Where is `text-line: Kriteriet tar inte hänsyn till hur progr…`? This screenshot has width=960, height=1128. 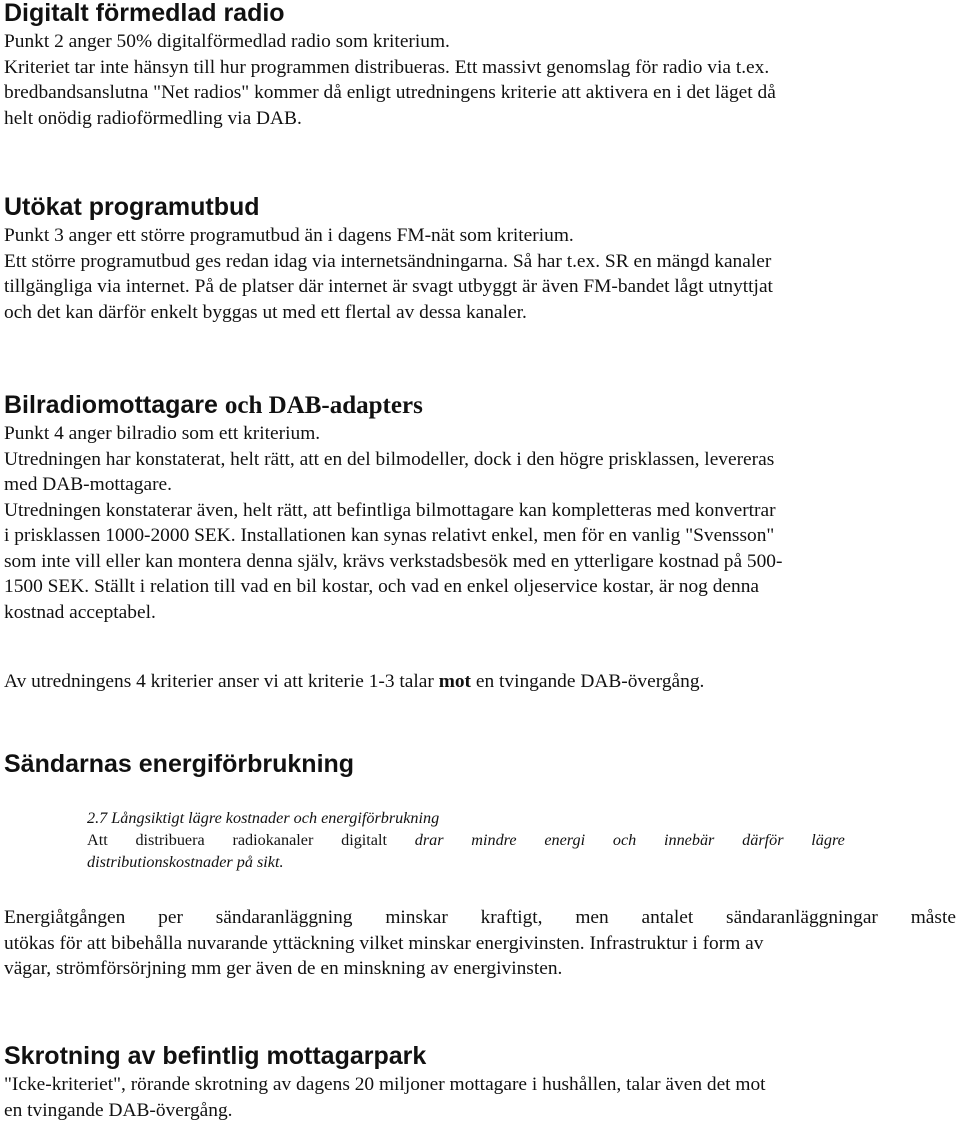
text-line: Kriteriet tar inte hänsyn till hur progr… is located at coordinates (387, 67).